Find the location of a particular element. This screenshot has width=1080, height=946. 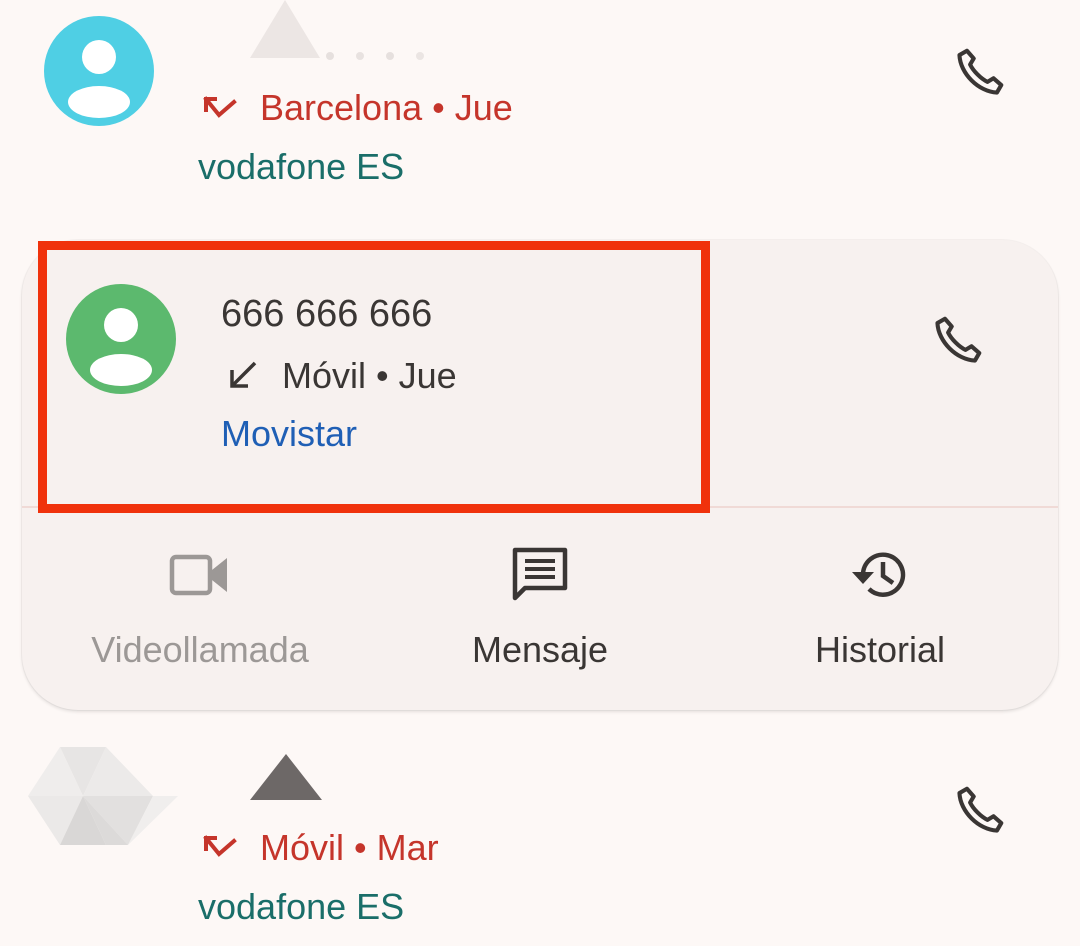

person-icon is located at coordinates (99, 79).